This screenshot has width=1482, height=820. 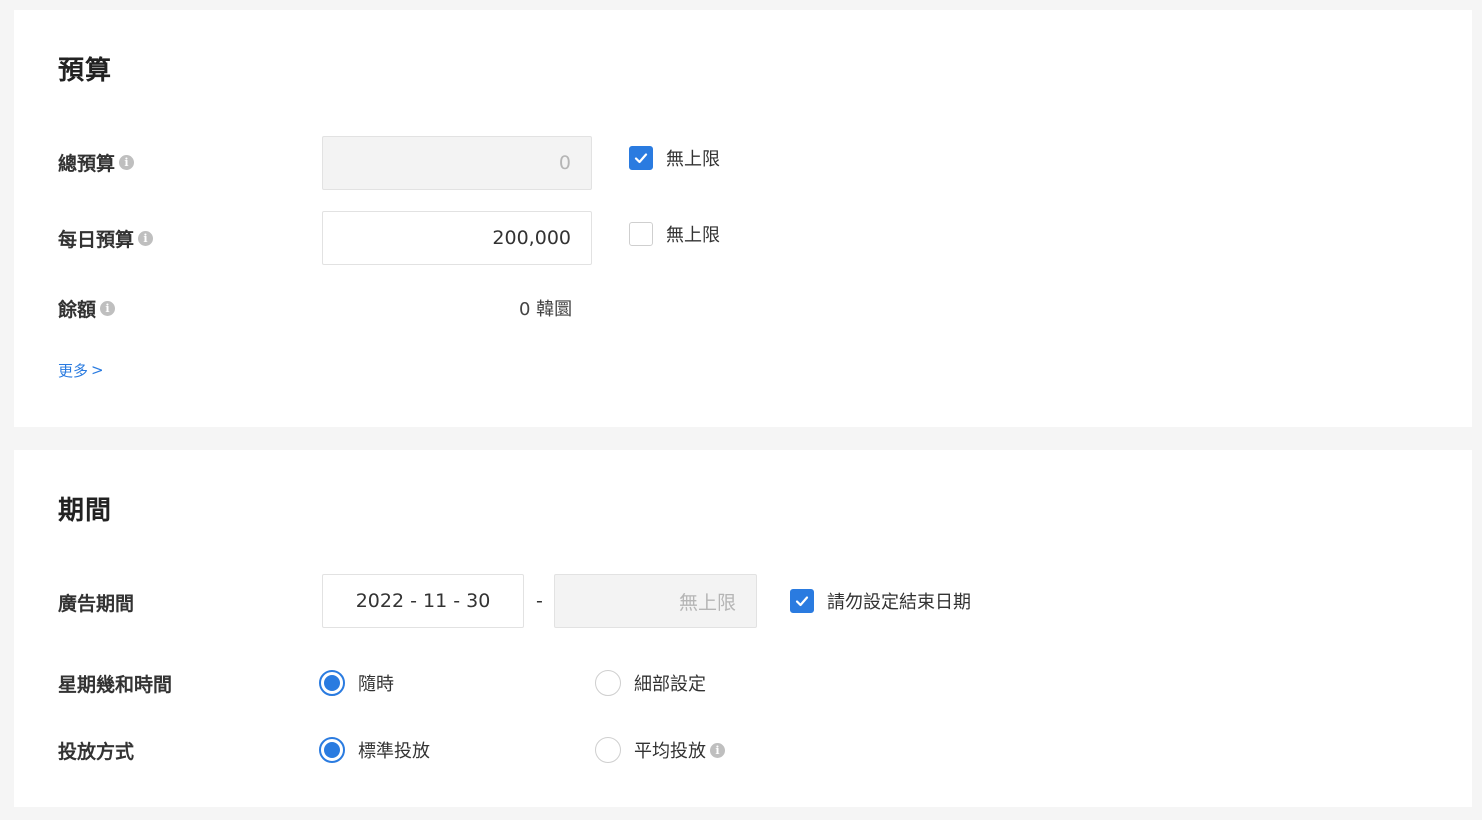 What do you see at coordinates (73, 370) in the screenshot?
I see `more-link-label: 更多` at bounding box center [73, 370].